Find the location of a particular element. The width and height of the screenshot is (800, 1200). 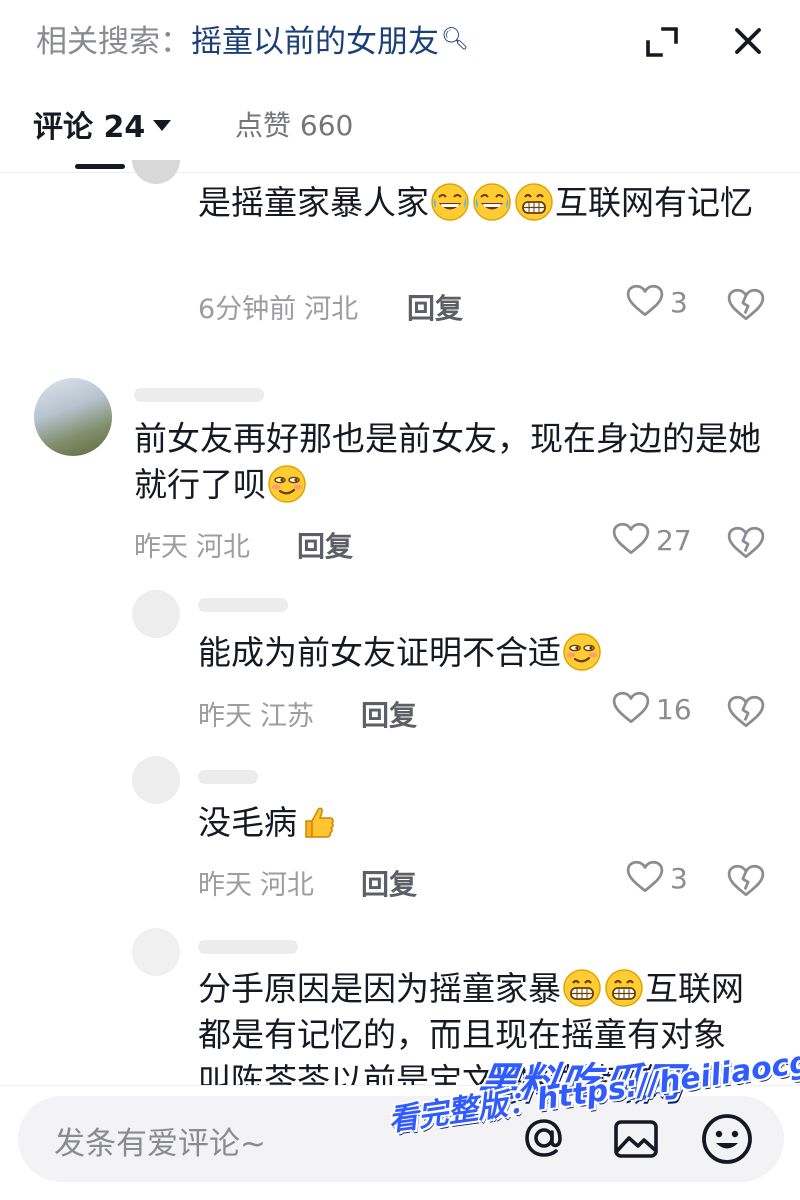

comment-input-placeholder: 发条有爱评论~ is located at coordinates (160, 1144).